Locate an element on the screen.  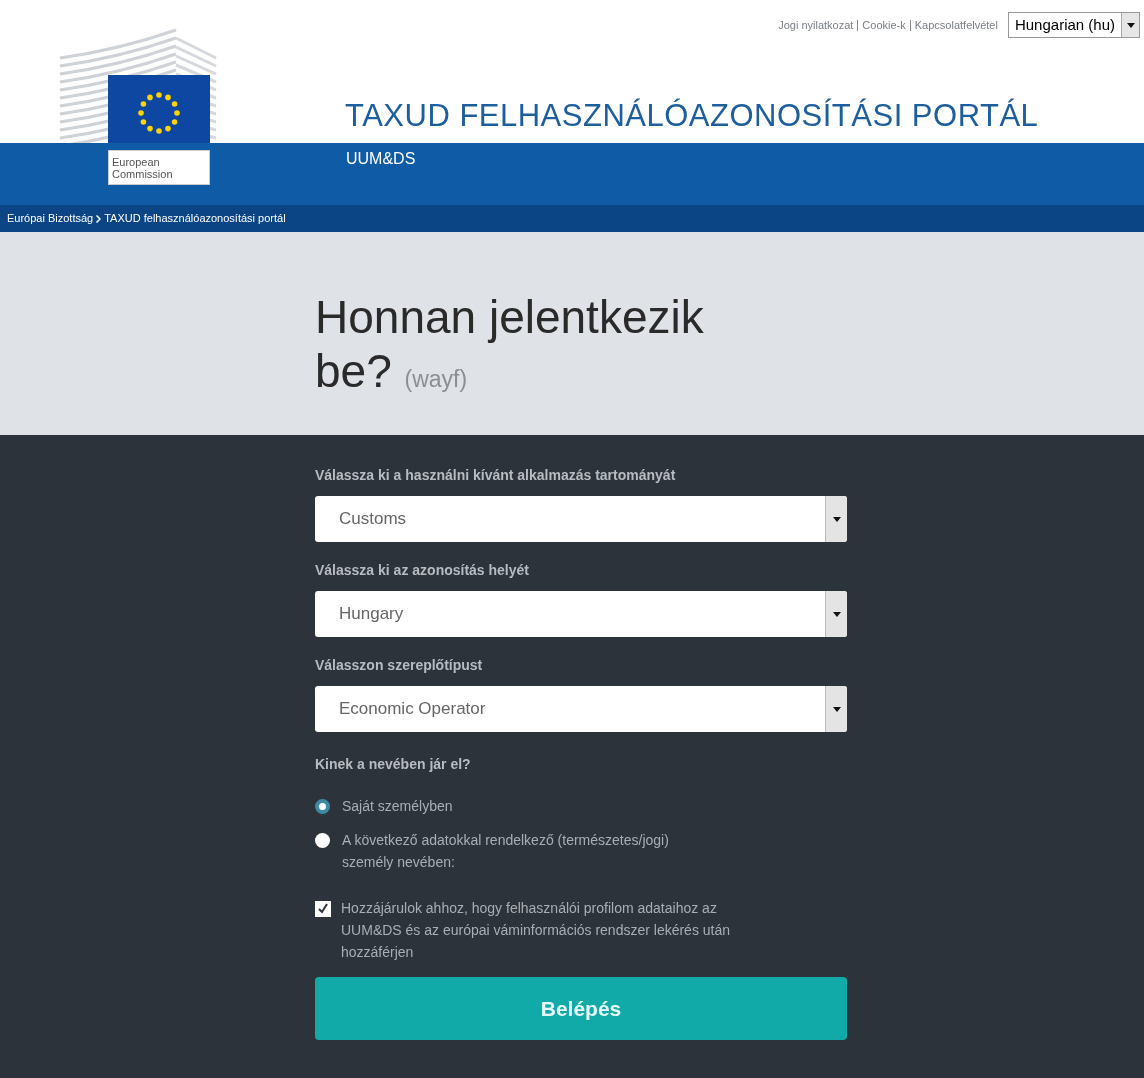
footer-link: Kapcsolatfelvétel is located at coordinates (956, 25).